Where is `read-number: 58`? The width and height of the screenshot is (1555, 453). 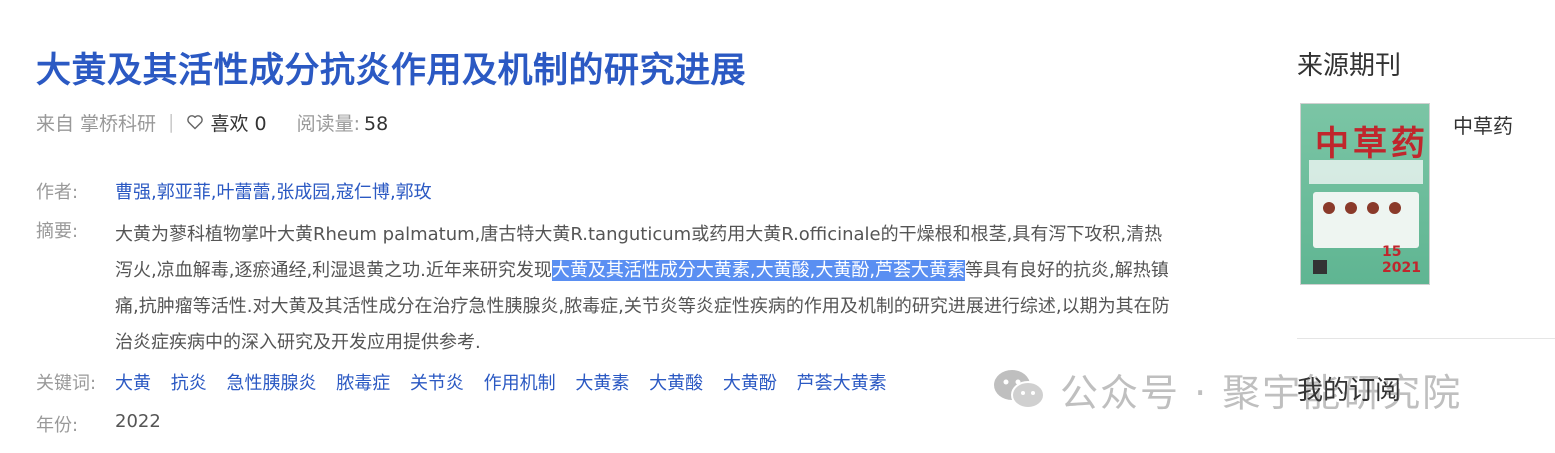
read-number: 58 is located at coordinates (376, 123).